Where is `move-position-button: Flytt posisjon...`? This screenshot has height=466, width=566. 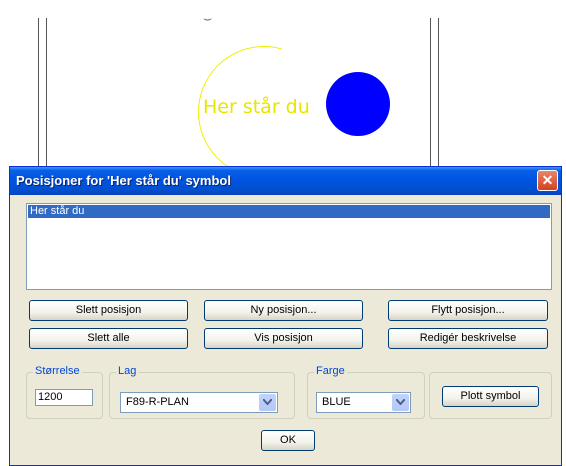
move-position-button: Flytt posisjon... is located at coordinates (468, 310).